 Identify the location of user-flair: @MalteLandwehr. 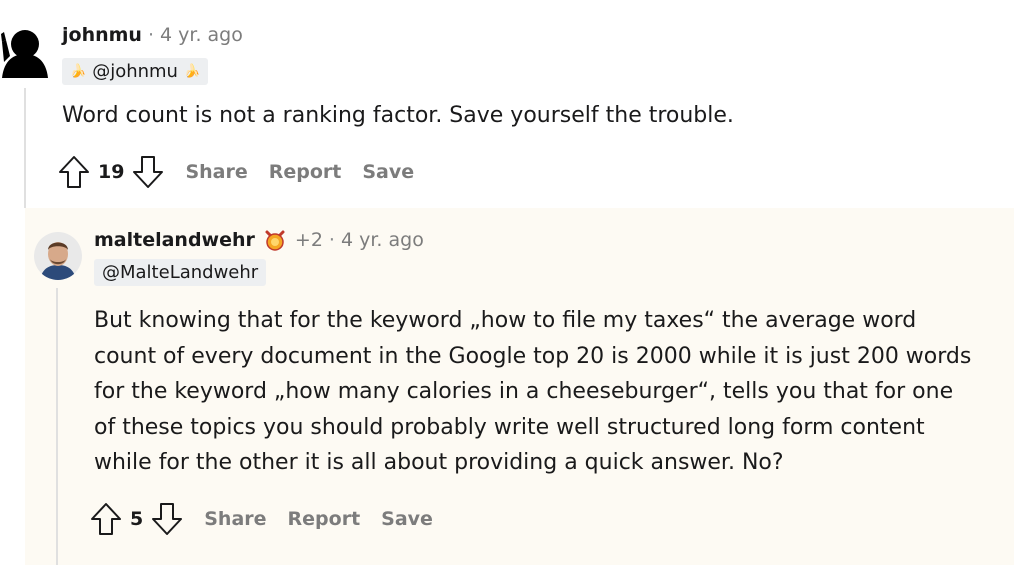
(180, 272).